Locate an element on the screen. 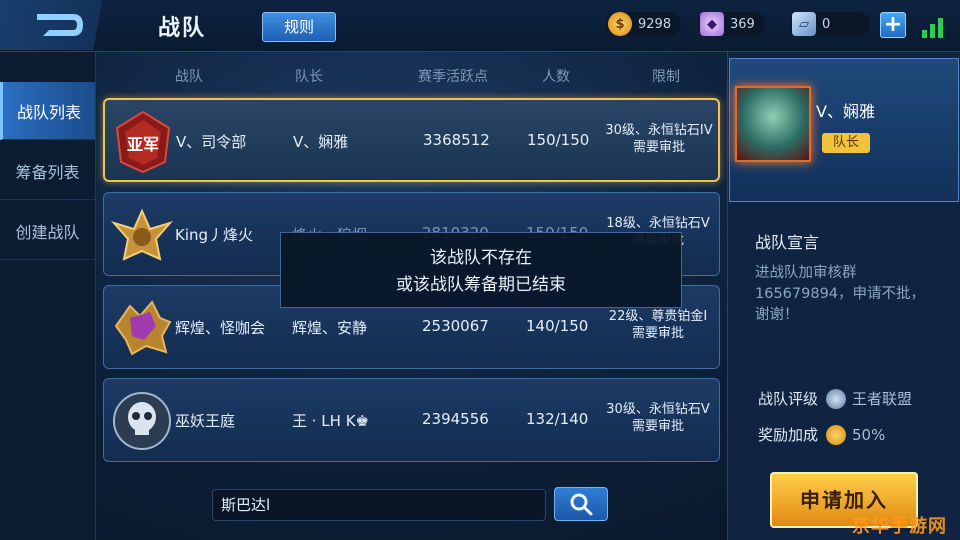 The width and height of the screenshot is (960, 540). search-button is located at coordinates (581, 504).